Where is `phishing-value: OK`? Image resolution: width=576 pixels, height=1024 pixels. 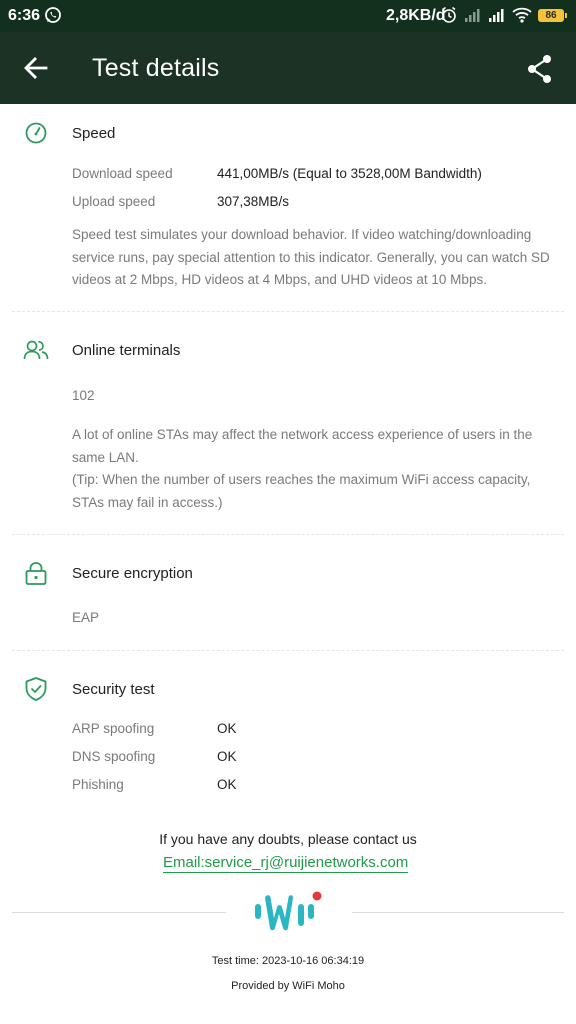 phishing-value: OK is located at coordinates (227, 784).